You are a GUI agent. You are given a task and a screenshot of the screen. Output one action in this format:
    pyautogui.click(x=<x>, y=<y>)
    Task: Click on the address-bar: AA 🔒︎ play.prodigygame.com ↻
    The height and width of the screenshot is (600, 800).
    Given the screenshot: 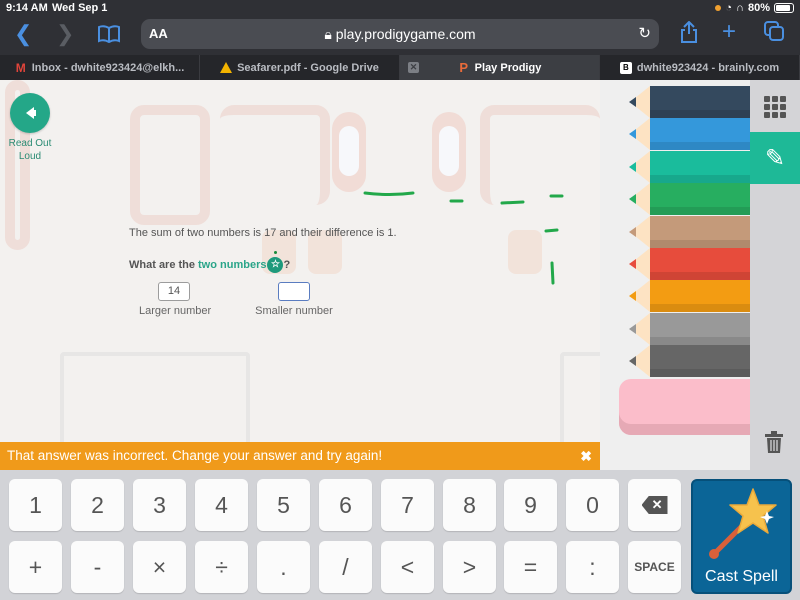 What is the action you would take?
    pyautogui.click(x=400, y=34)
    